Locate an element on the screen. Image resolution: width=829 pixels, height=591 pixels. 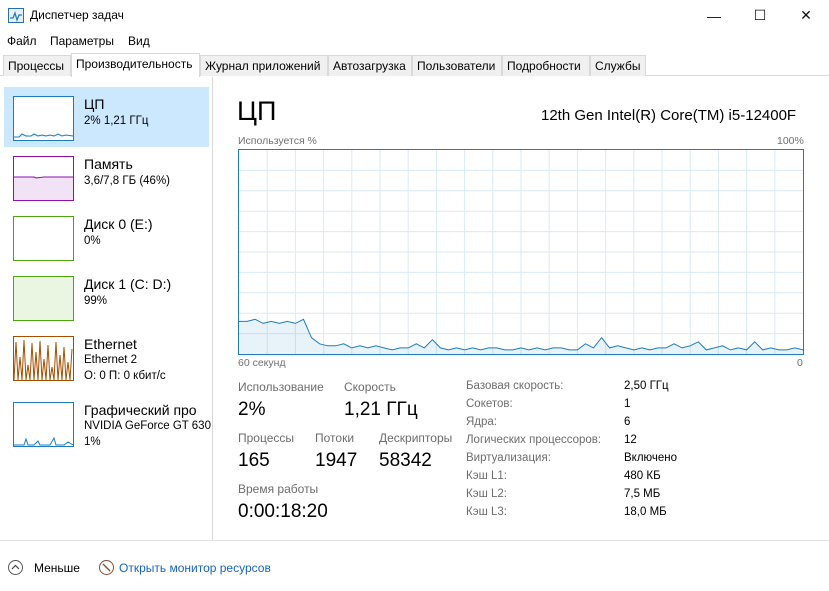
gpu-thumbnail-graph is located at coordinates (43, 424).